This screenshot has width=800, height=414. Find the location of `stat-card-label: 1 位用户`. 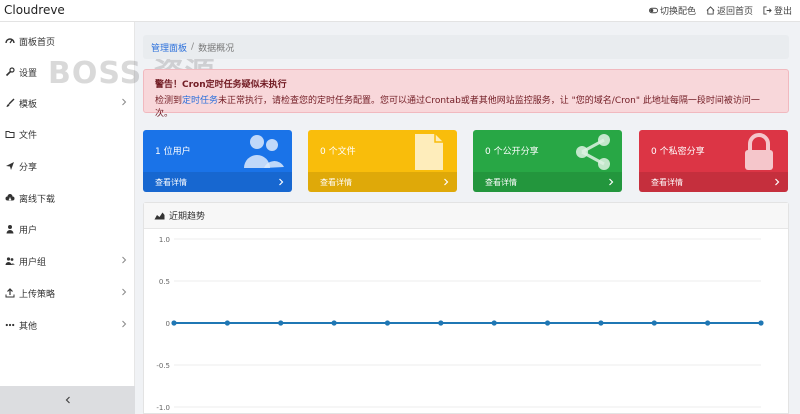

stat-card-label: 1 位用户 is located at coordinates (173, 152).